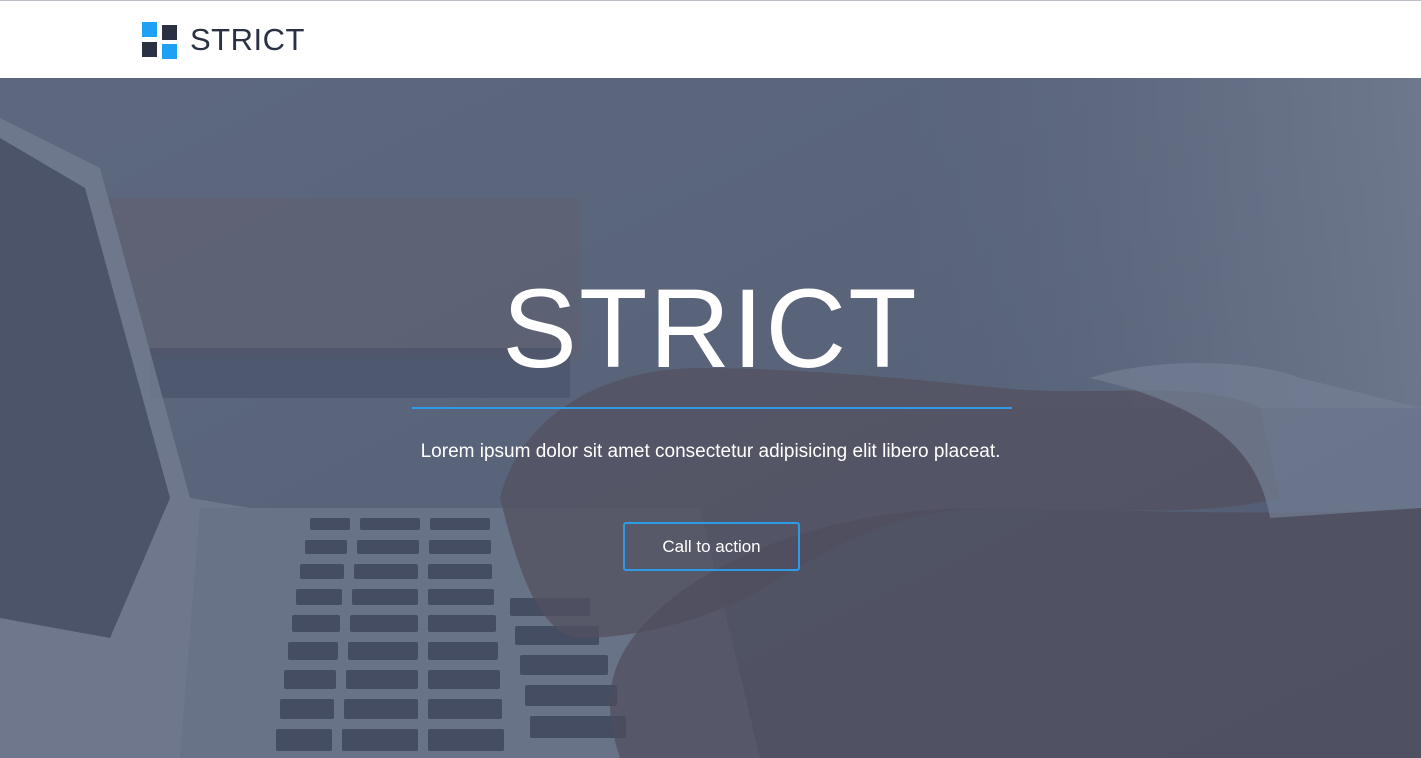 The width and height of the screenshot is (1421, 758). Describe the element at coordinates (159, 40) in the screenshot. I see `four-squares-logo-icon` at that location.